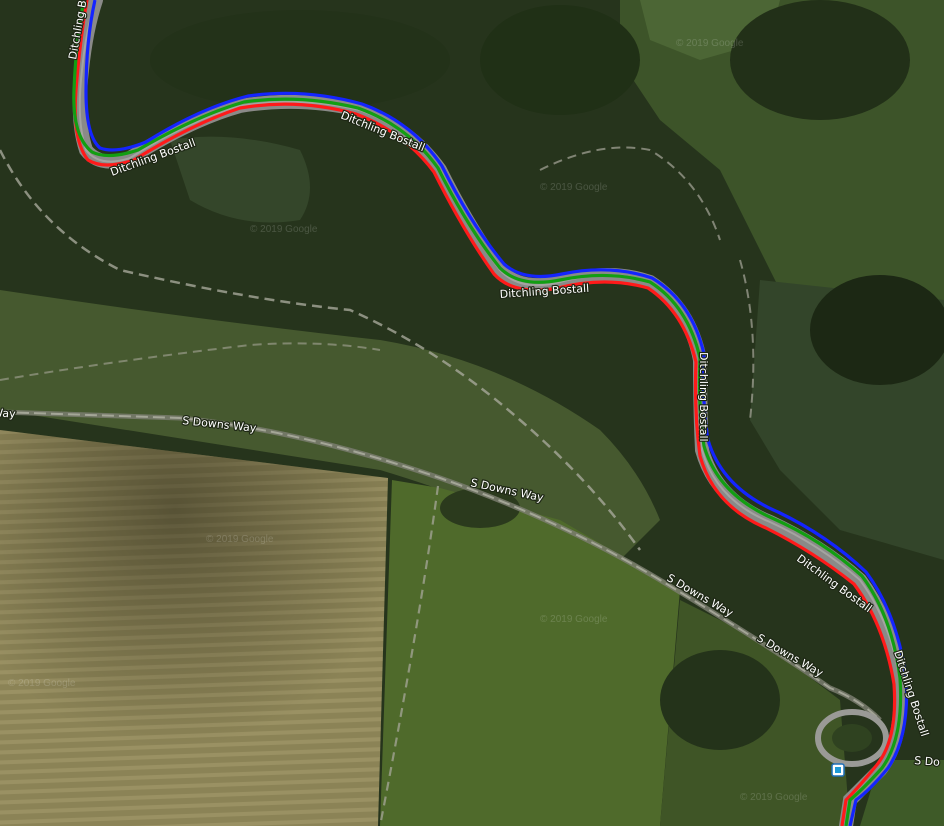 Image resolution: width=944 pixels, height=826 pixels. I want to click on thicket, so click(720, 700).